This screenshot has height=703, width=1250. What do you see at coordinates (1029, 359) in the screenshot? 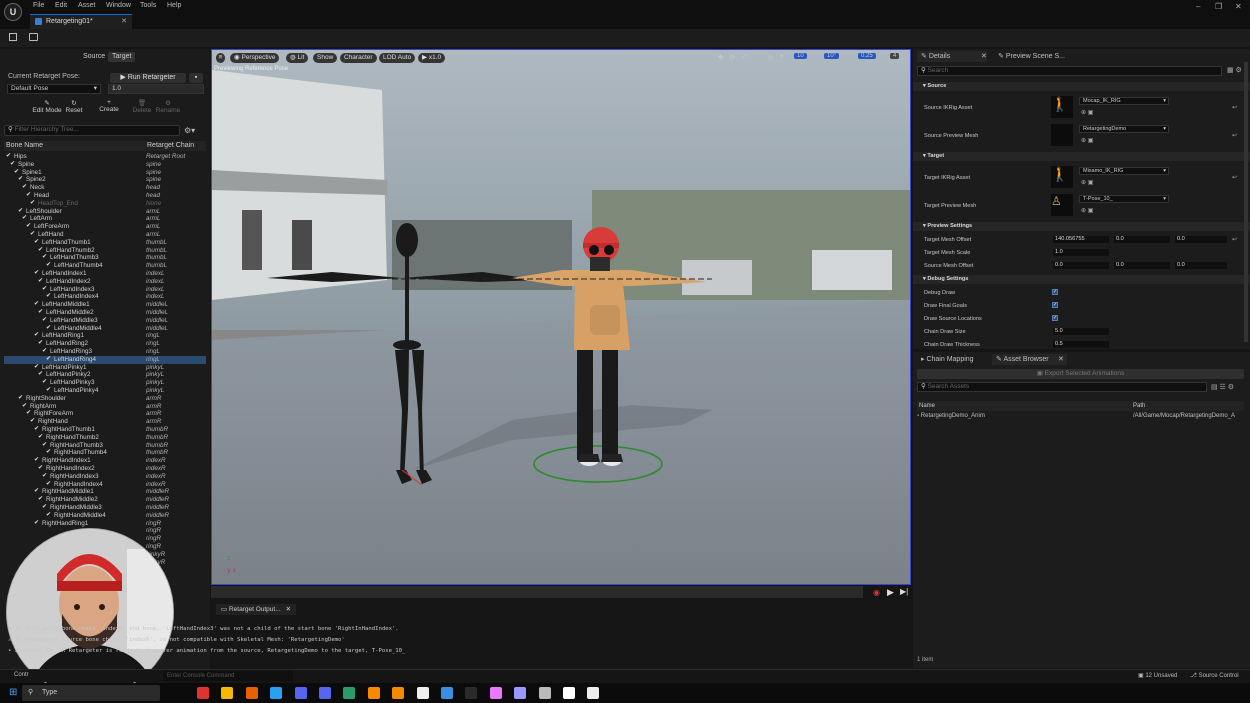
I see `tab-asset-browser: ✎ Asset Browser ✕` at bounding box center [1029, 359].